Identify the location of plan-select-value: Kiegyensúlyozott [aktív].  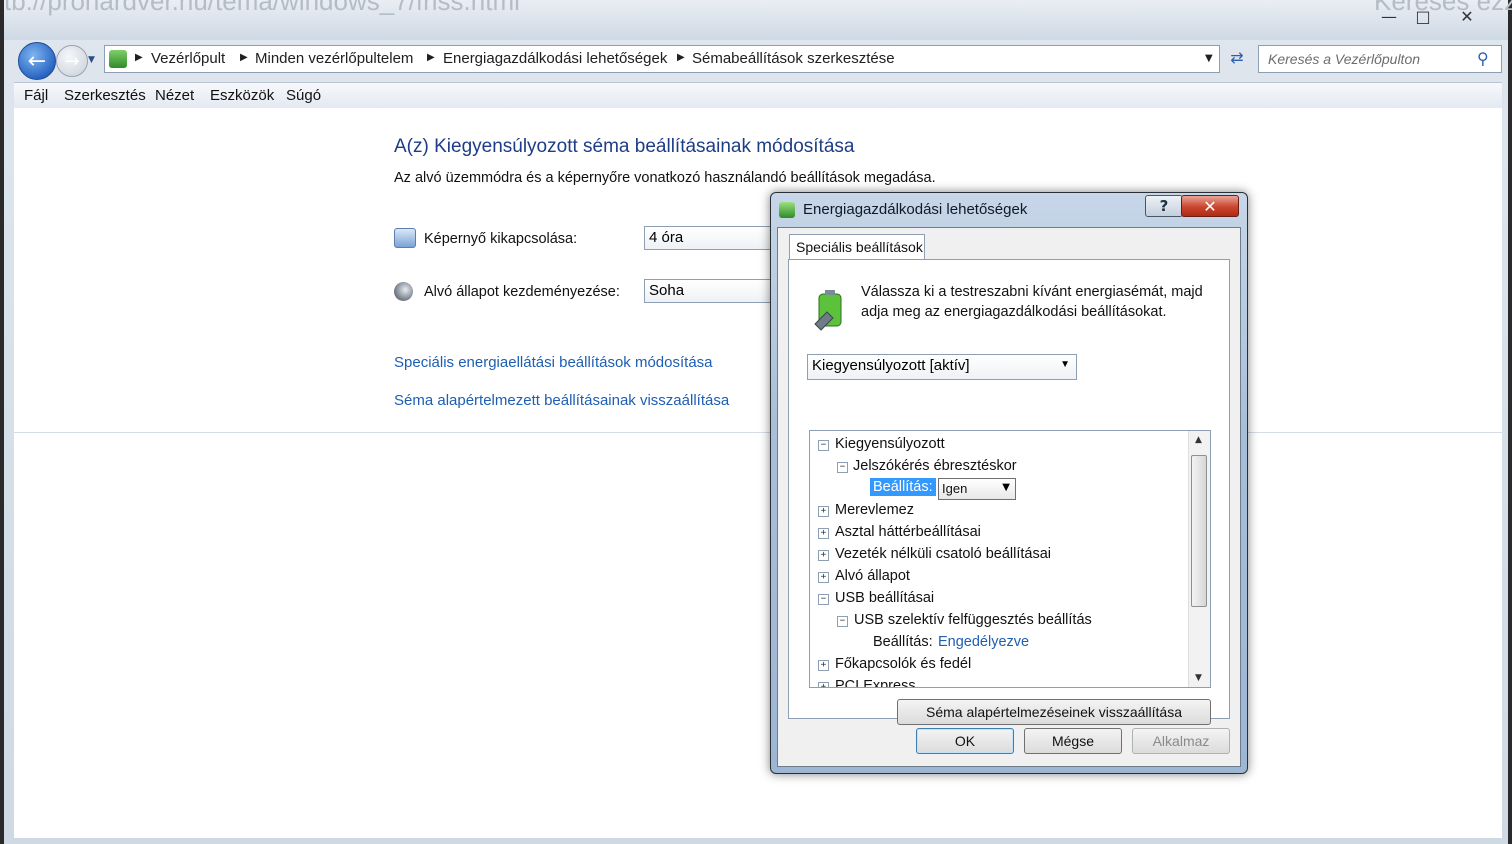
(891, 365).